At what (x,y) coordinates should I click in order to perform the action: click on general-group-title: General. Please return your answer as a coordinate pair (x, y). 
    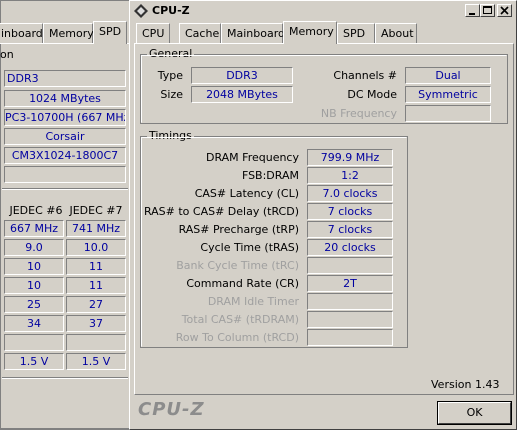
    Looking at the image, I should click on (171, 53).